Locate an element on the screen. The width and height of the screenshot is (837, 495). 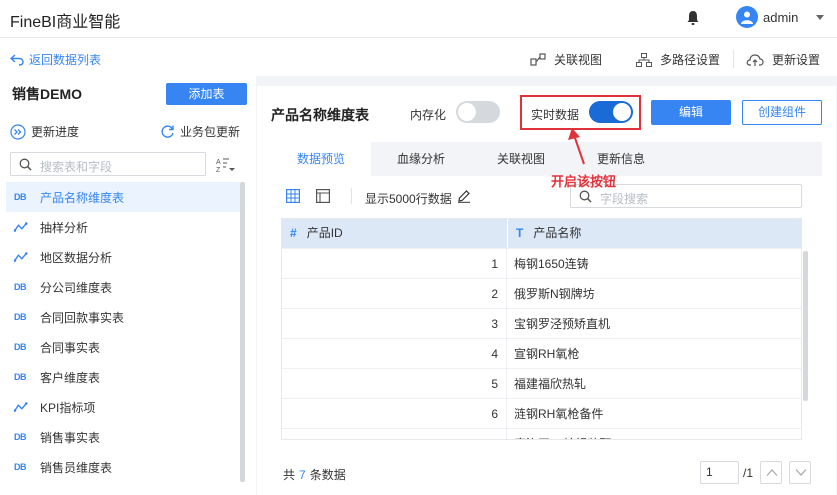
bell-icon is located at coordinates (693, 18).